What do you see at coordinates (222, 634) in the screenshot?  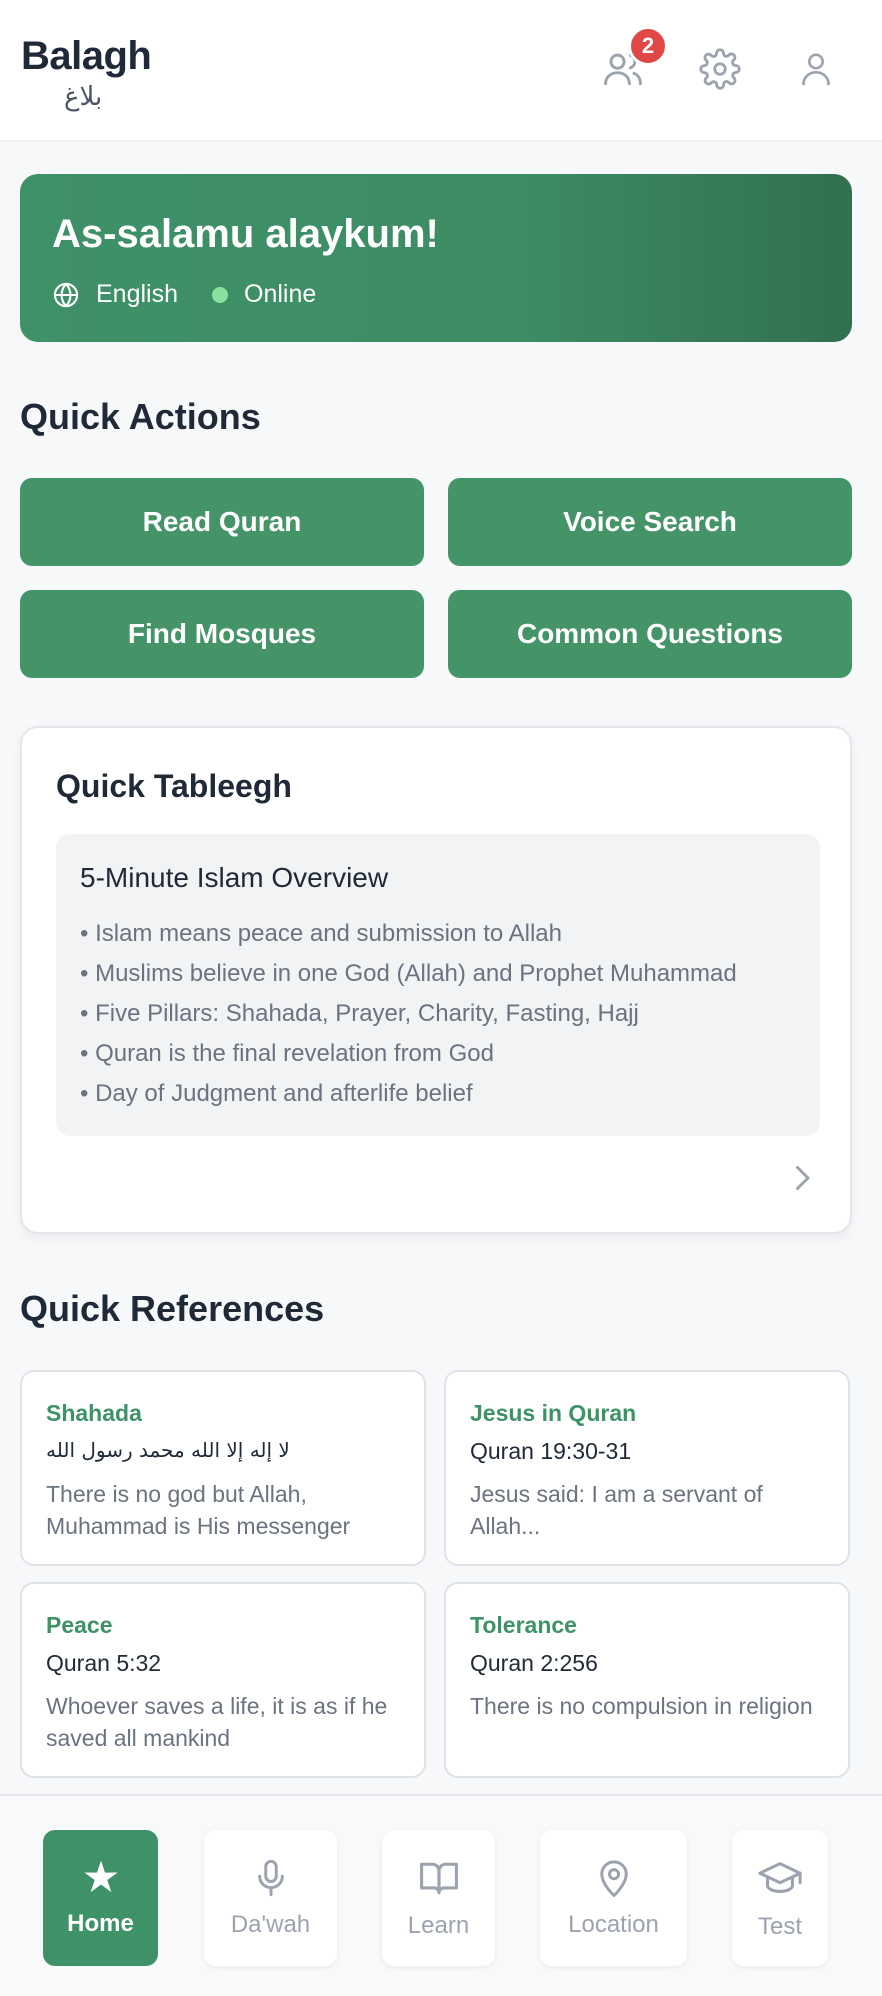 I see `find-mosques-button: Find Mosques` at bounding box center [222, 634].